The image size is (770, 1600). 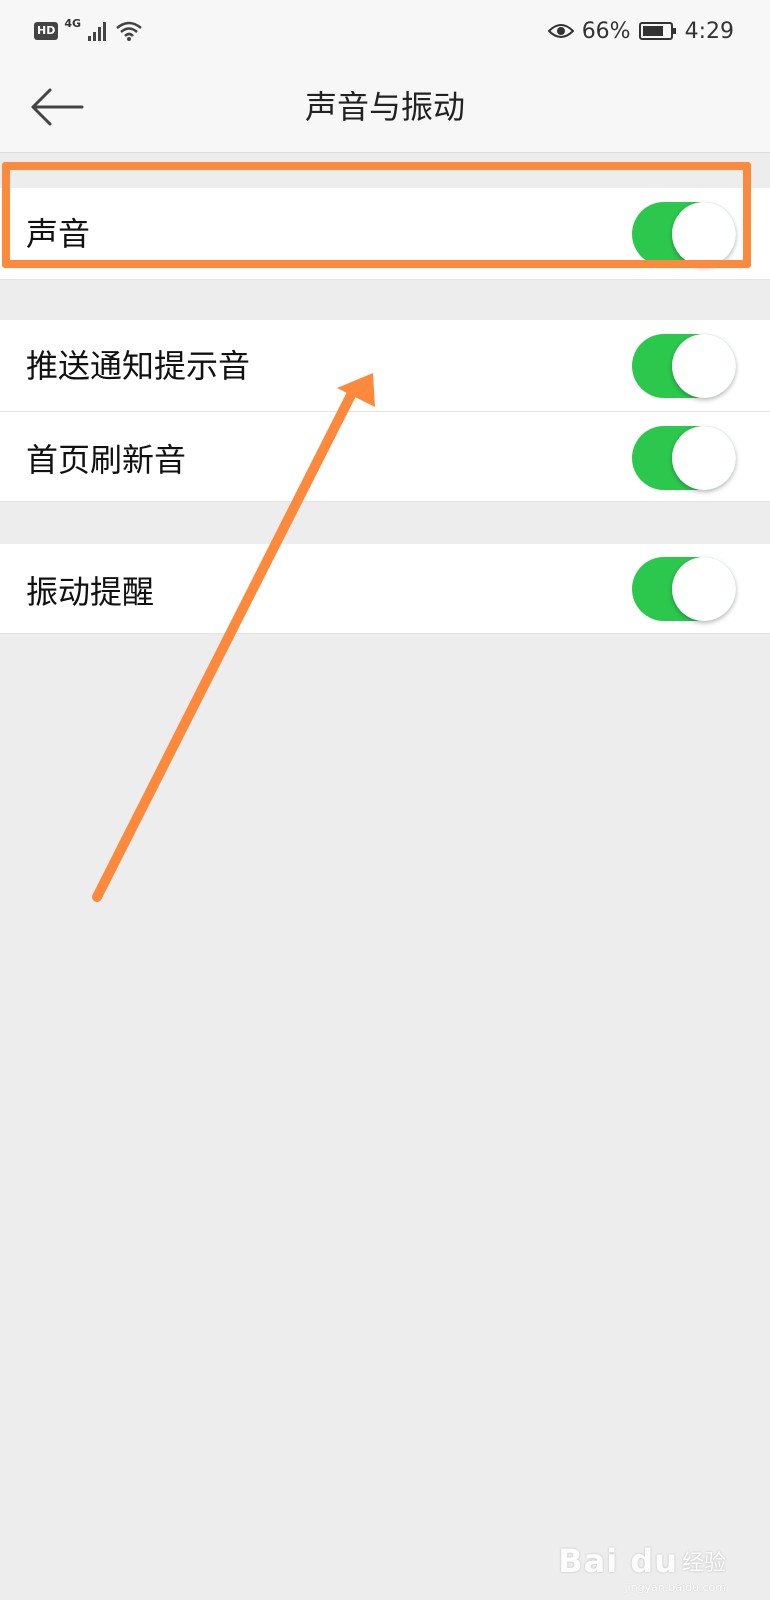 What do you see at coordinates (58, 234) in the screenshot?
I see `setting-label: 声音` at bounding box center [58, 234].